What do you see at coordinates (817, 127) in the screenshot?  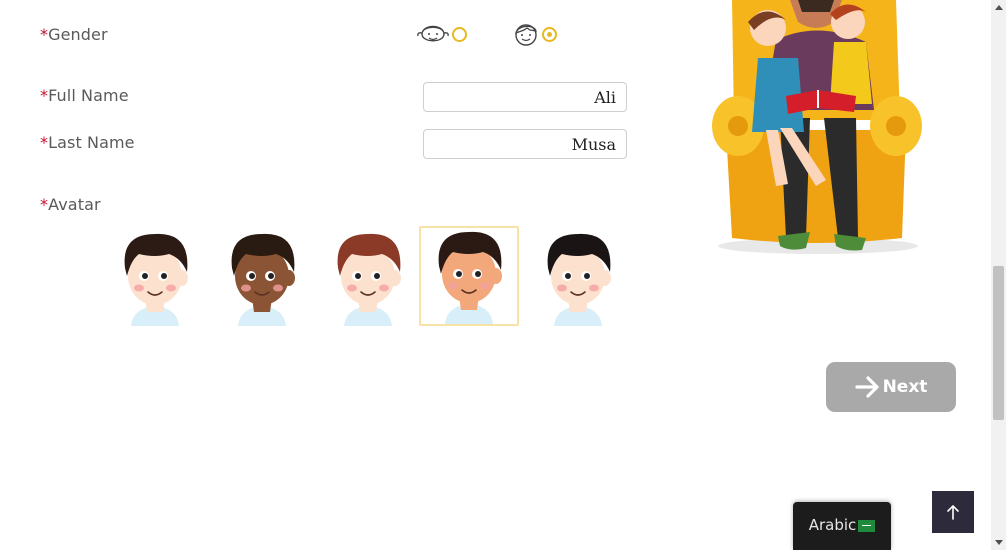 I see `family-reading-illustration` at bounding box center [817, 127].